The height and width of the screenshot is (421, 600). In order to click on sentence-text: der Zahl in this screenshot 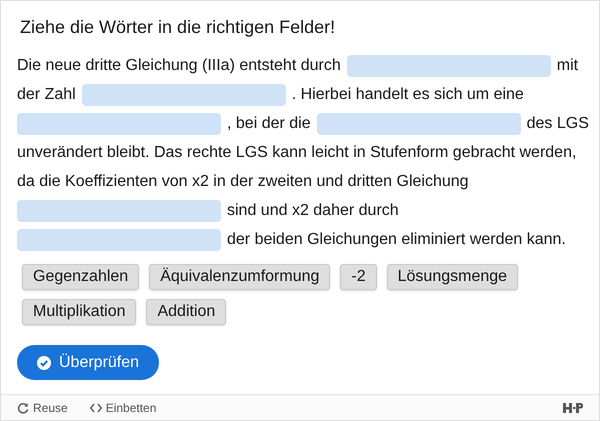, I will do `click(46, 95)`.